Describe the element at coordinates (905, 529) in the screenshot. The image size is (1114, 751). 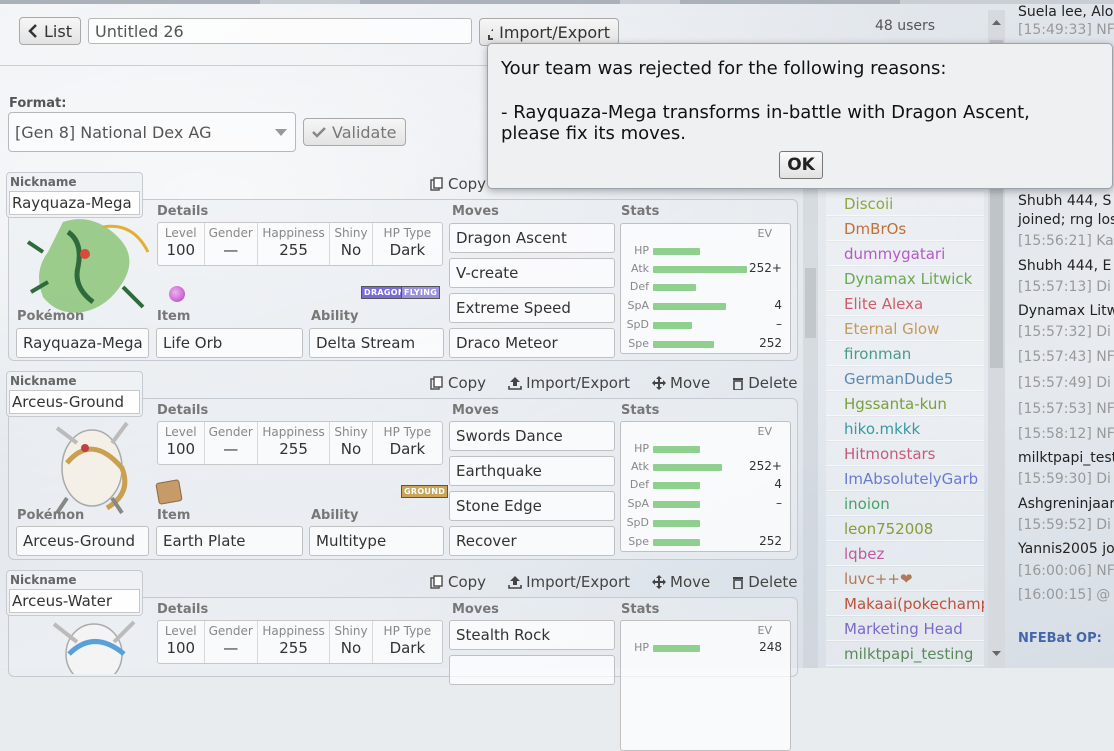
I see `user-list-item: leon752008` at that location.